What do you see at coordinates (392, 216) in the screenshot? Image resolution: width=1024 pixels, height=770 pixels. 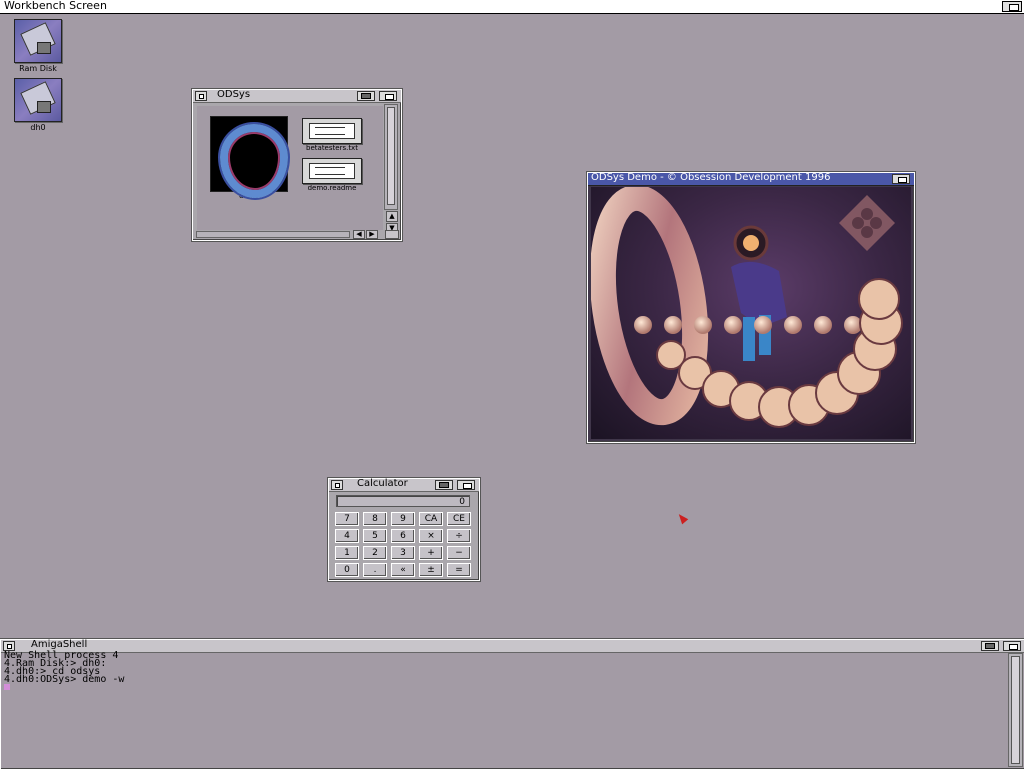 I see `scroll-up-icon: ▲` at bounding box center [392, 216].